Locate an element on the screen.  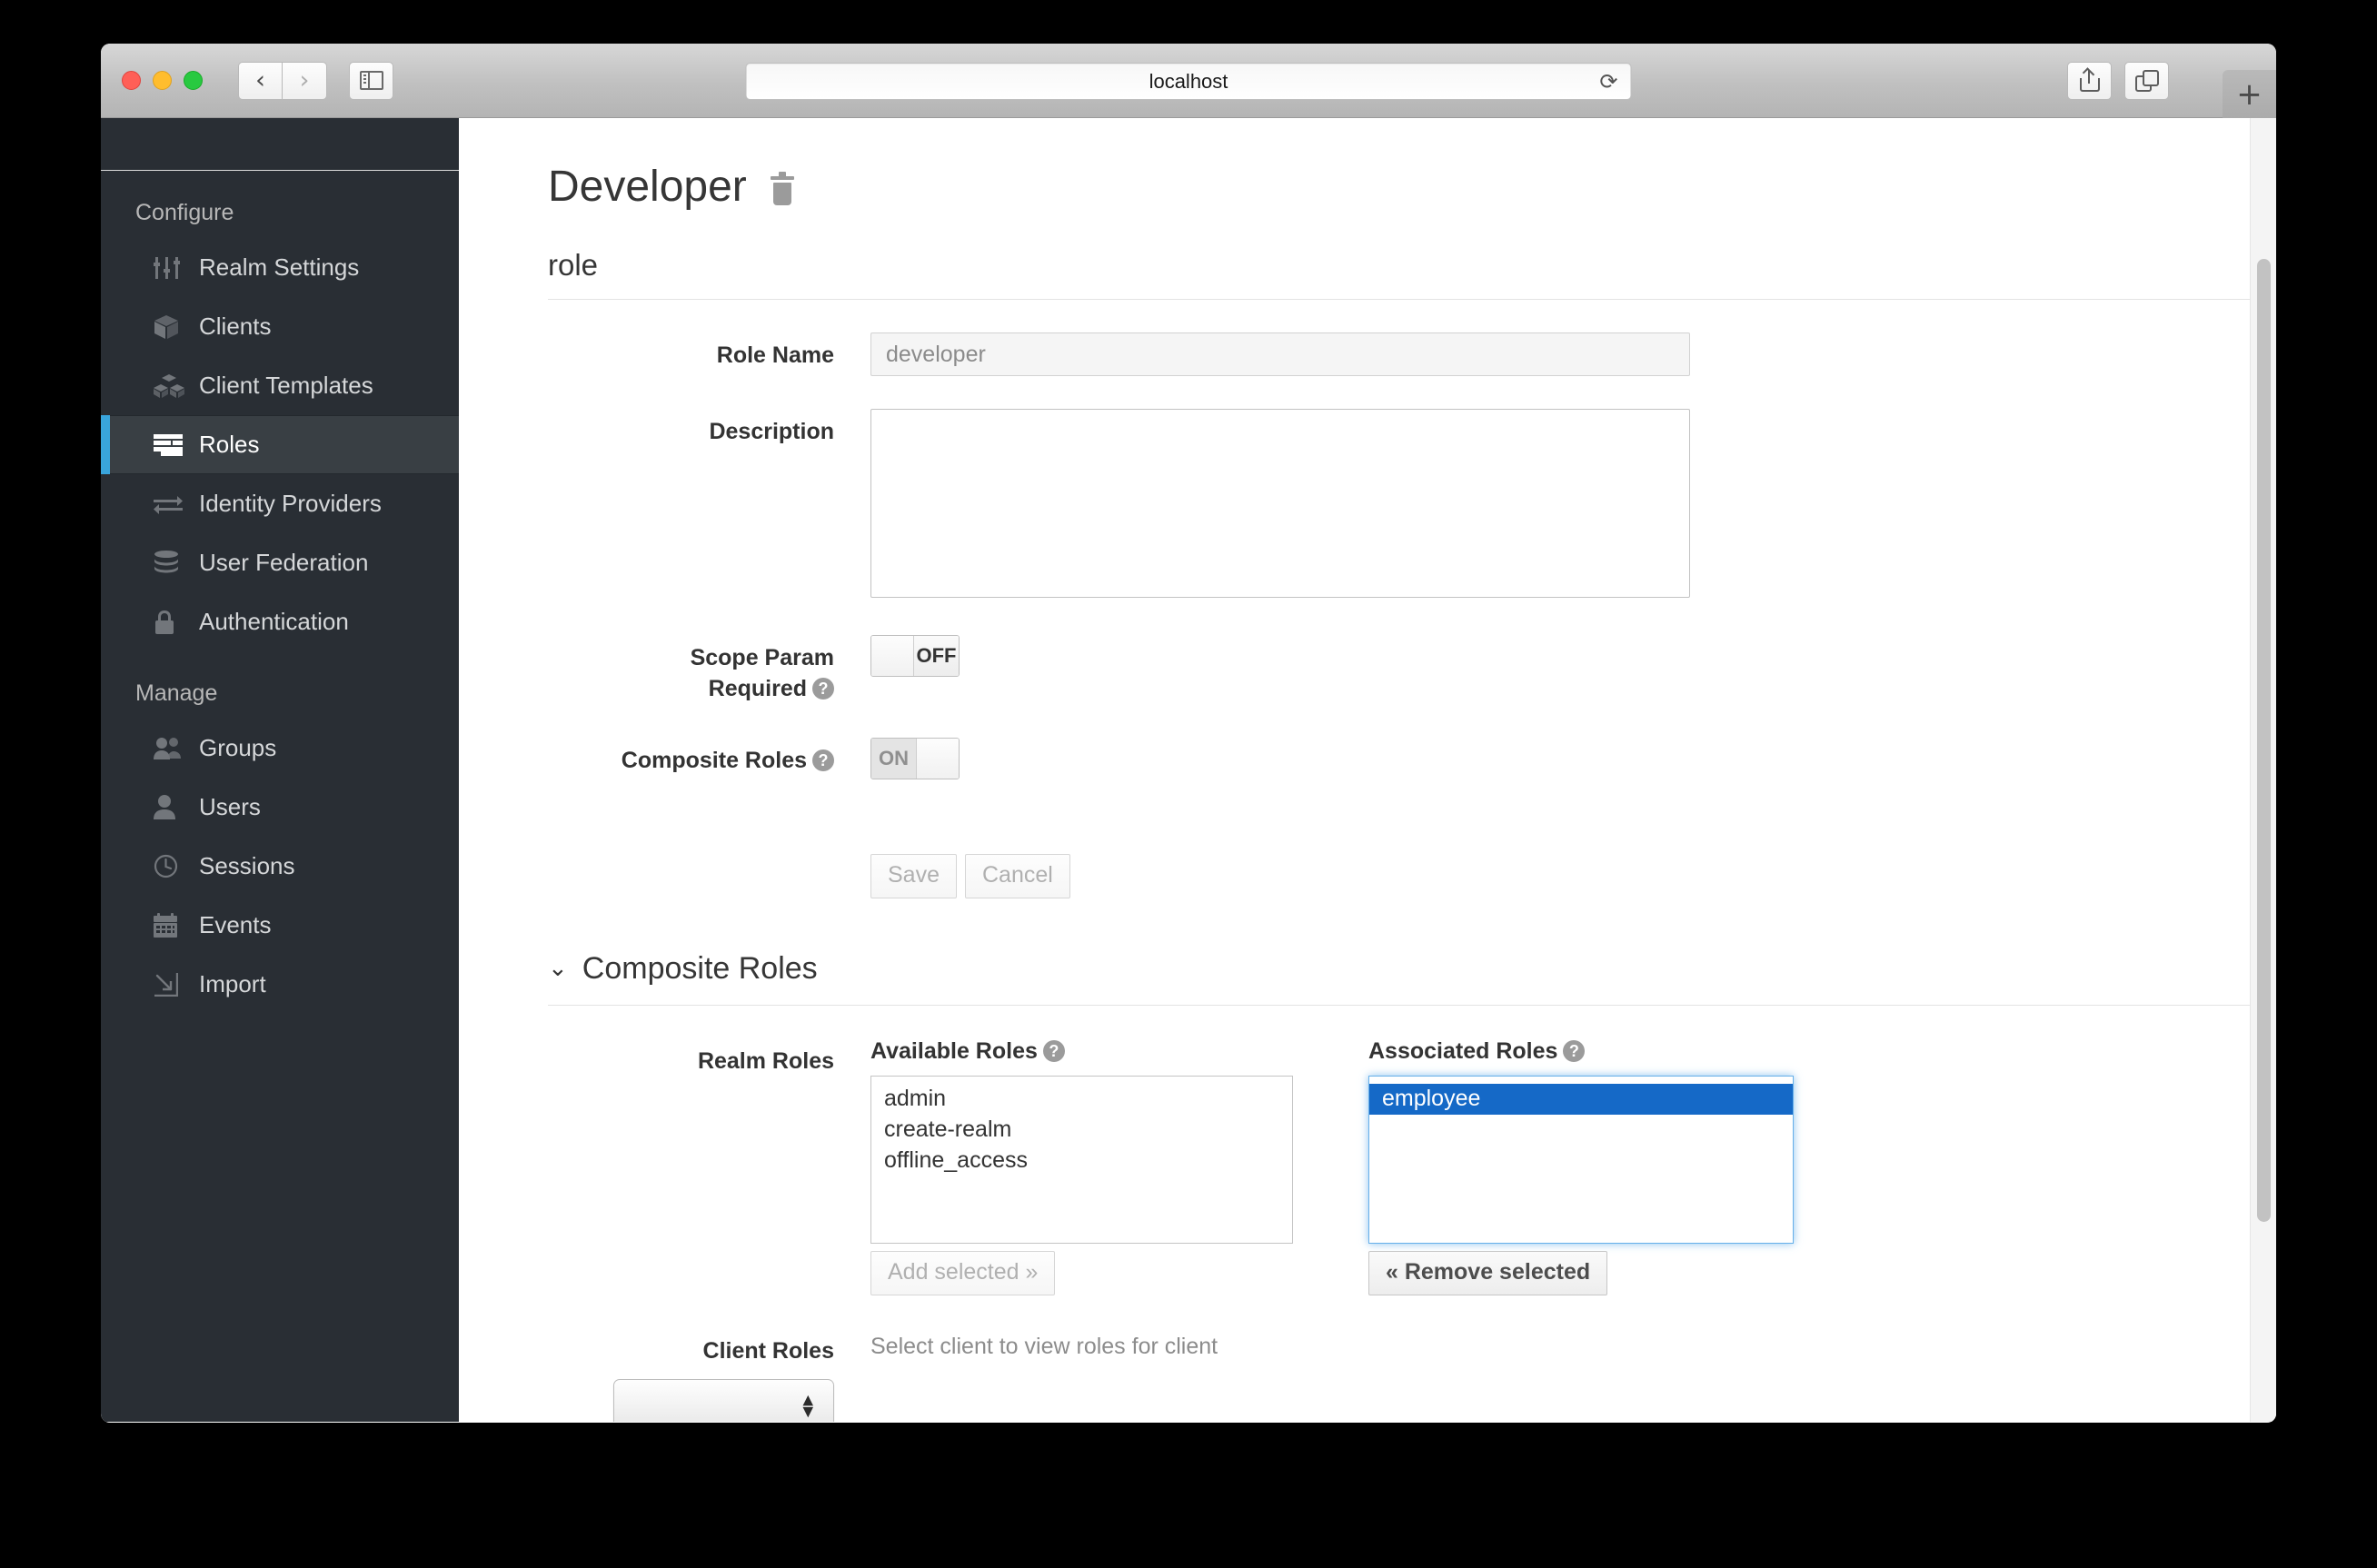
form-actions-spacer is located at coordinates (709, 855).